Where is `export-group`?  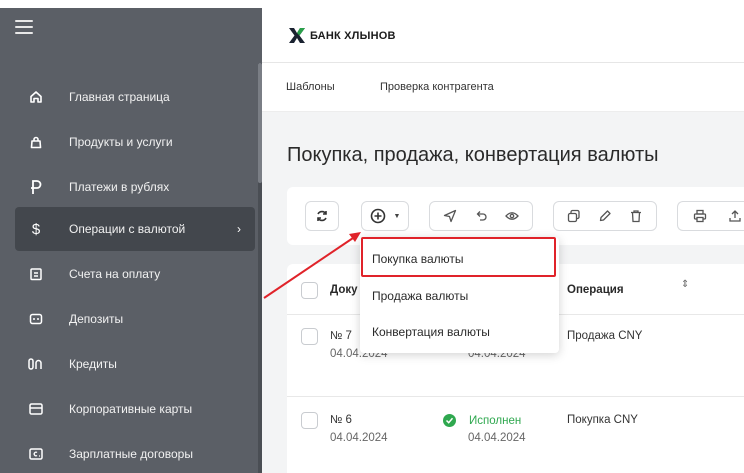
export-group is located at coordinates (710, 216).